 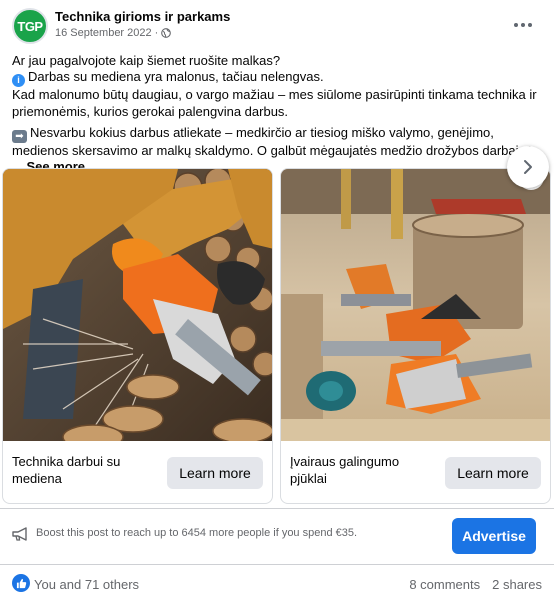 I want to click on page-avatar: TGP, so click(x=30, y=26).